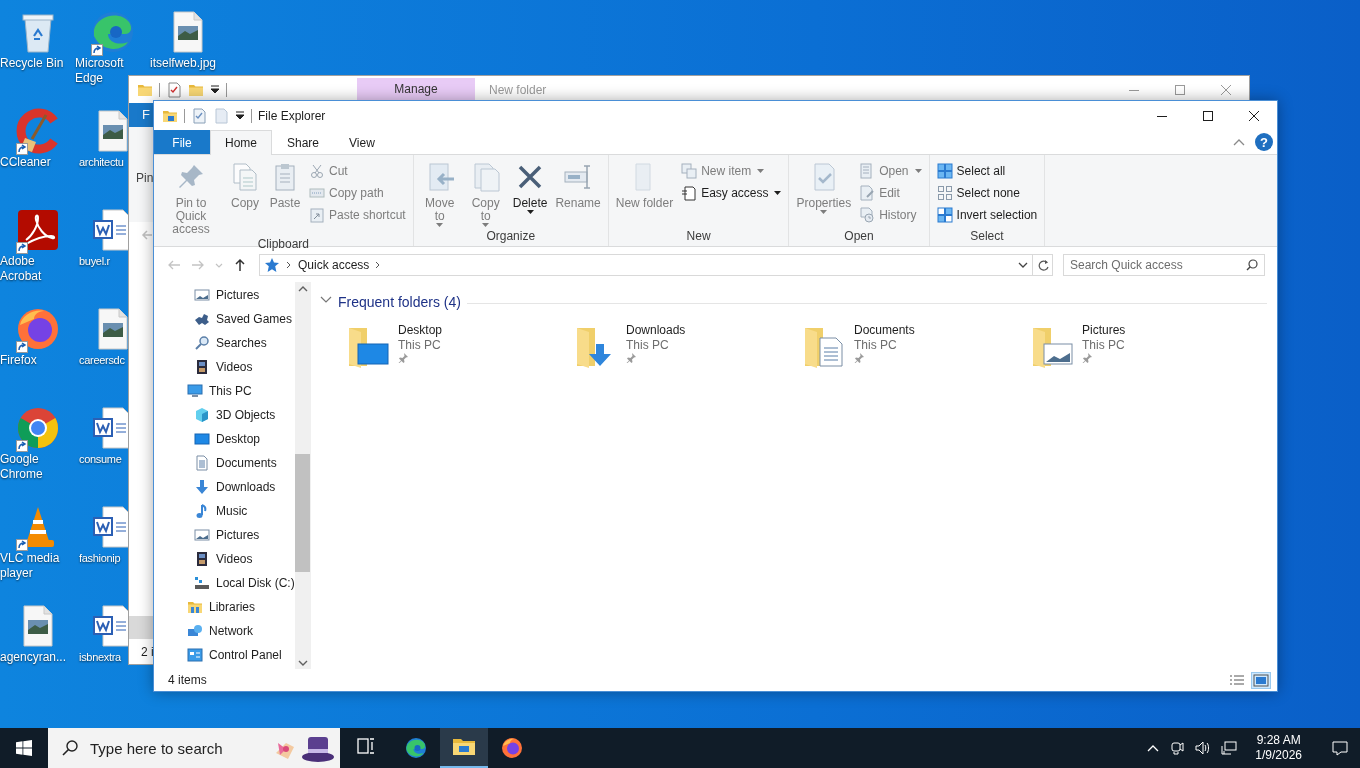 This screenshot has height=768, width=1360. I want to click on ribbon-button: Easy access, so click(731, 193).